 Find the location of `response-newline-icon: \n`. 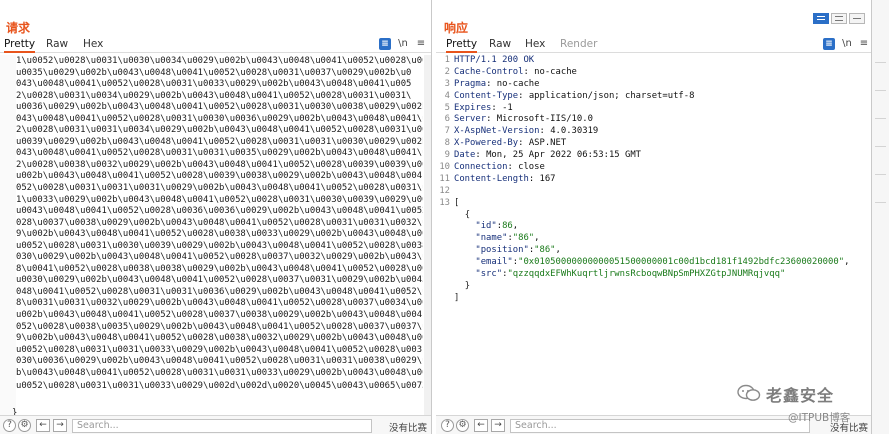

response-newline-icon: \n is located at coordinates (847, 44).